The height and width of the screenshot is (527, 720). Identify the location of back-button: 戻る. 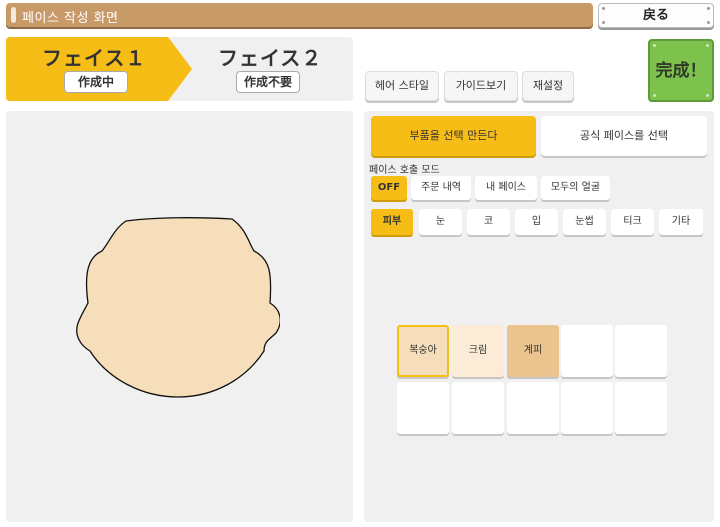
(656, 15).